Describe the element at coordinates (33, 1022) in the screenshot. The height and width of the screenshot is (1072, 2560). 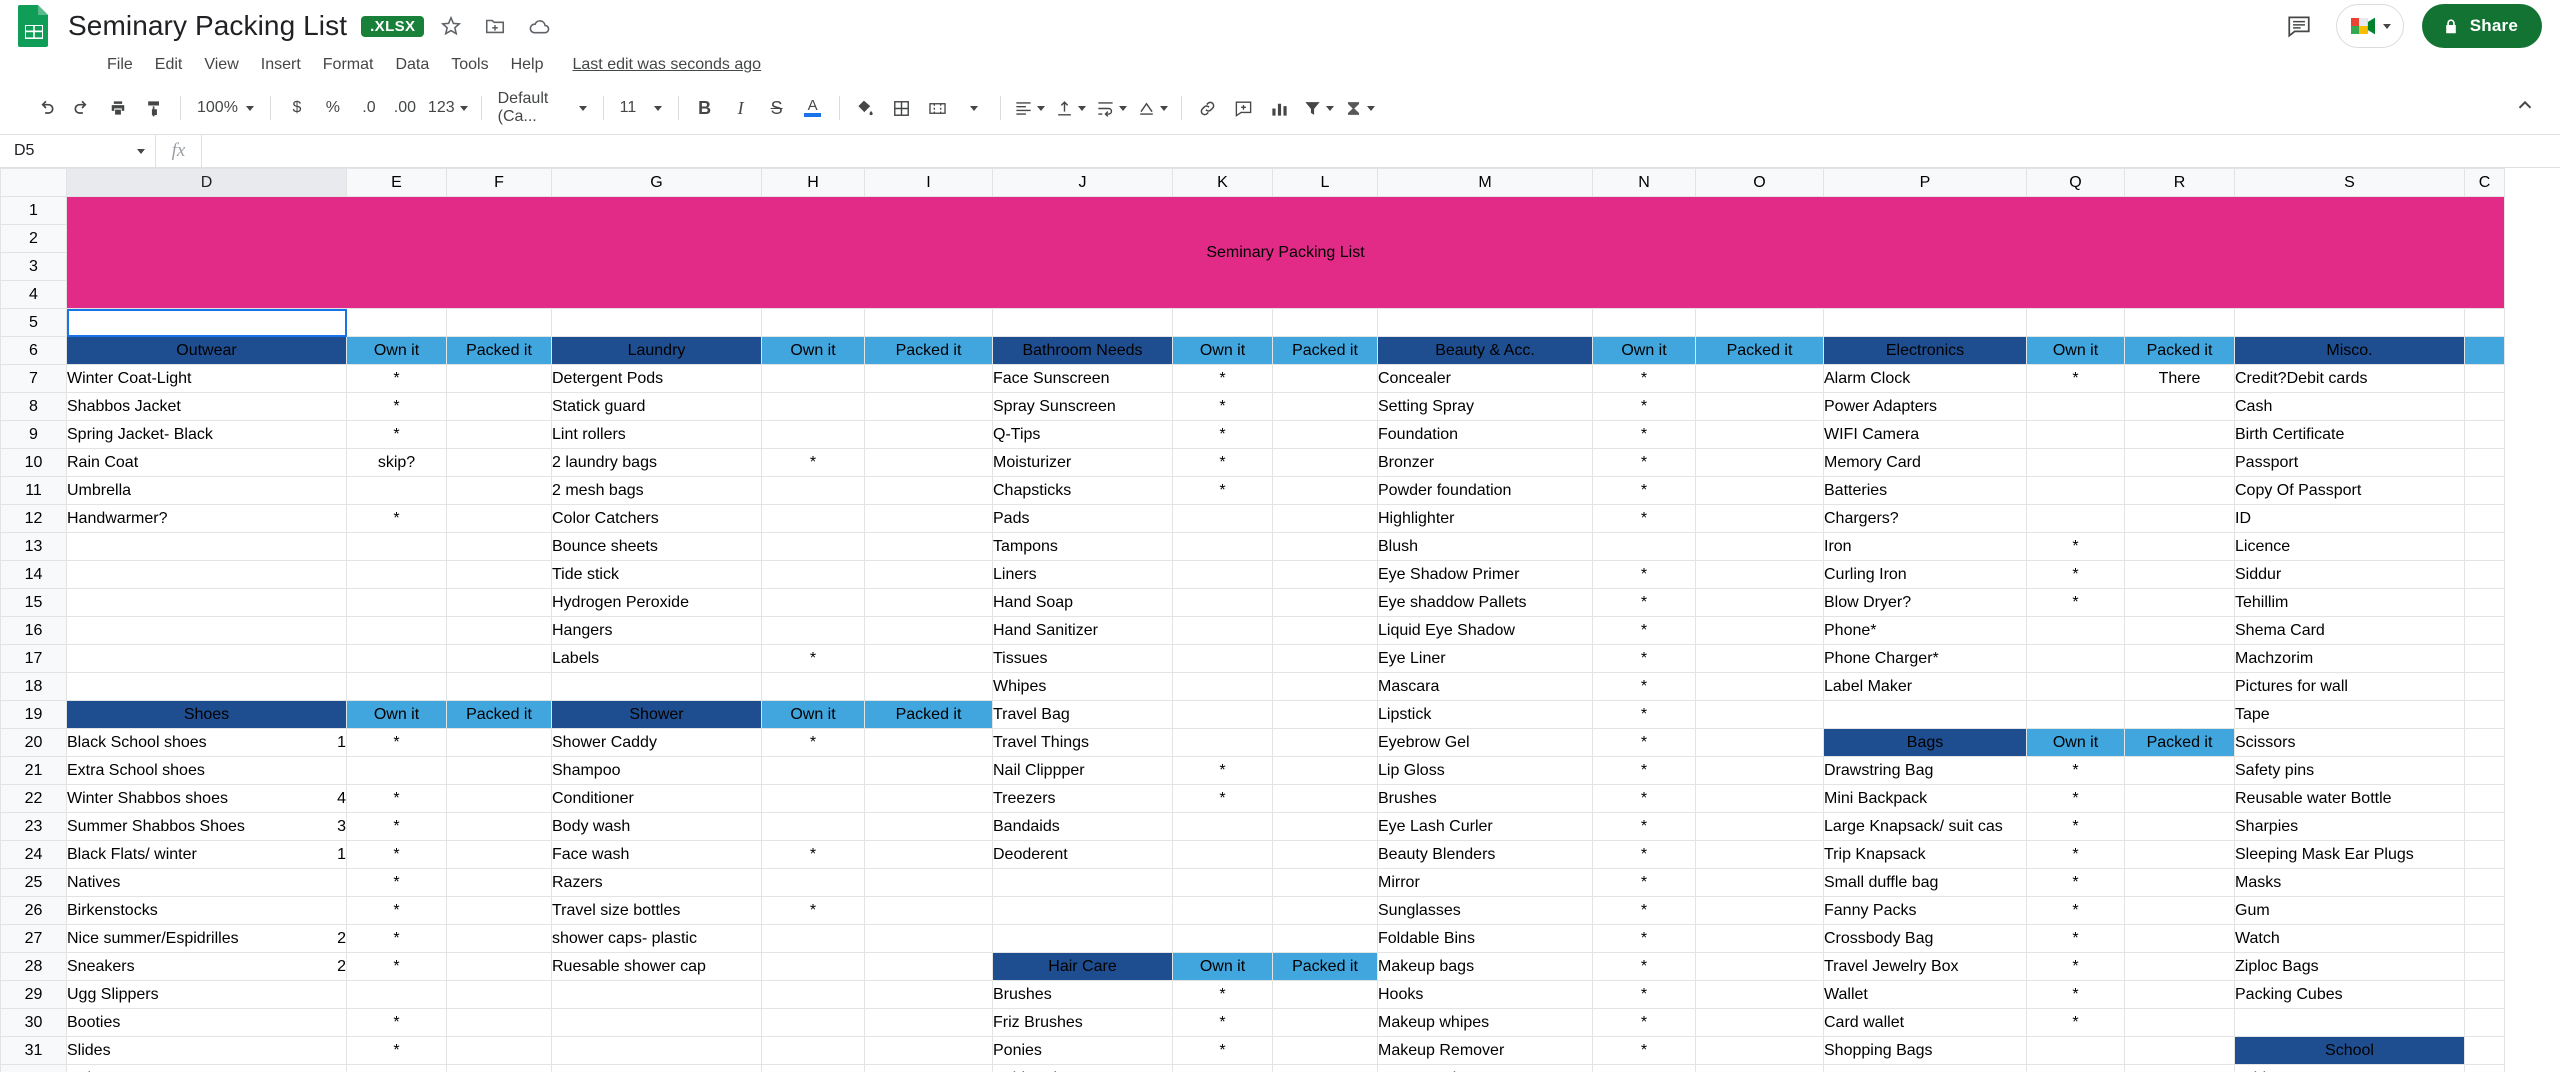
I see `row-header-30: 30` at that location.